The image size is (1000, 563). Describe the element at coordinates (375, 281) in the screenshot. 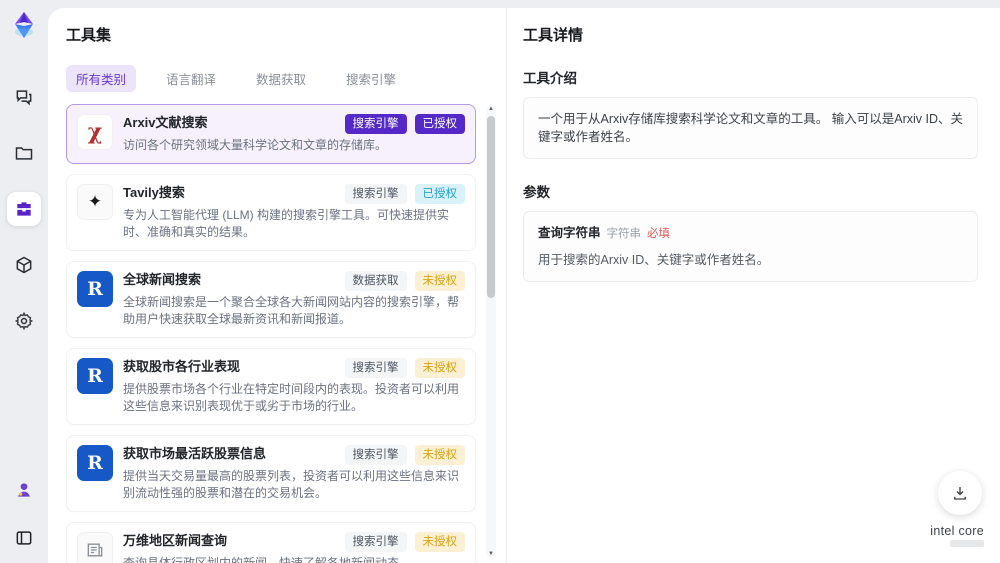

I see `category-badge: 数据获取` at that location.